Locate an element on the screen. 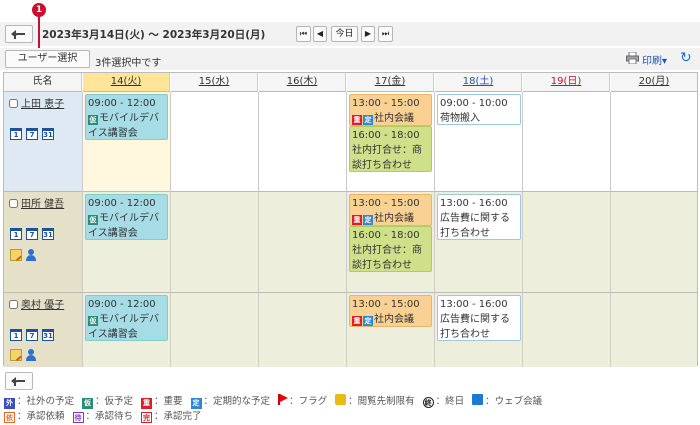  printer-icon is located at coordinates (632, 58).